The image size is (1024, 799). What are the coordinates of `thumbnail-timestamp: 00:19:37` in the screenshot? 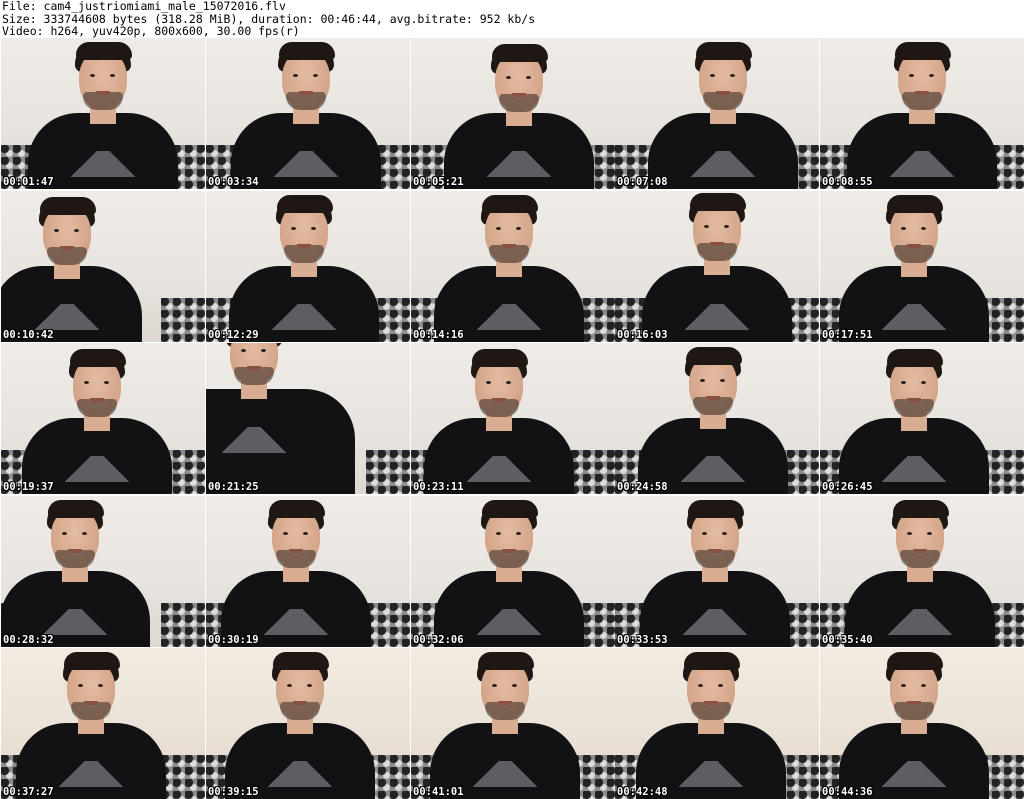 It's located at (28, 487).